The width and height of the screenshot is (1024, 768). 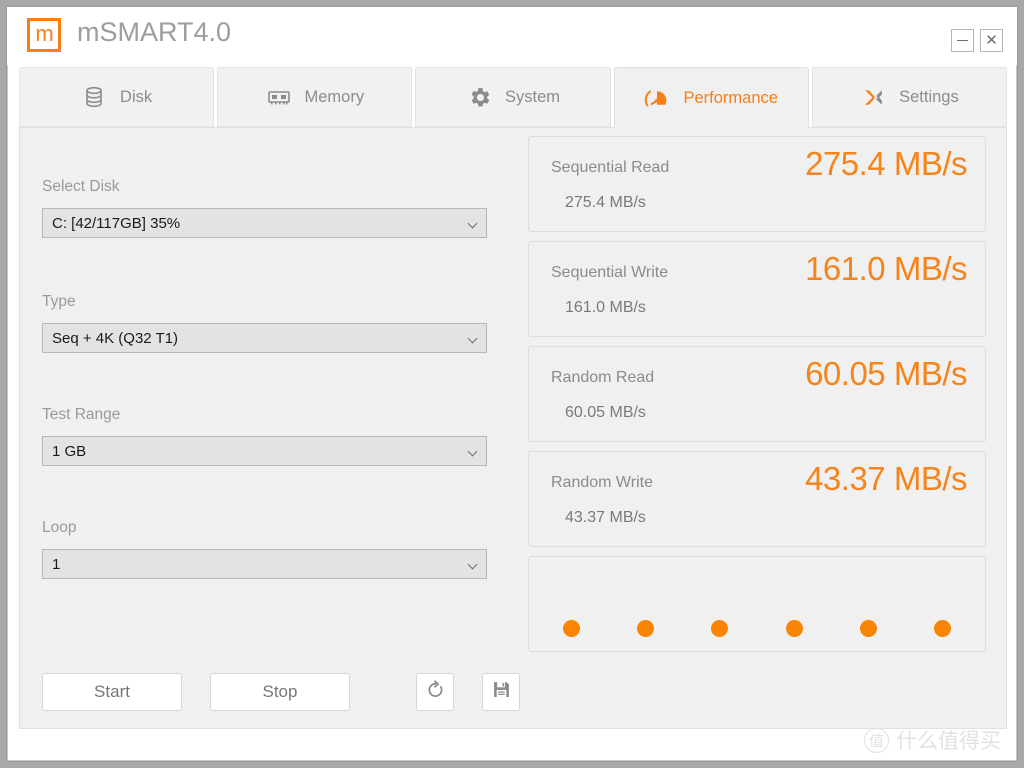 I want to click on loop-value: 1, so click(x=56, y=564).